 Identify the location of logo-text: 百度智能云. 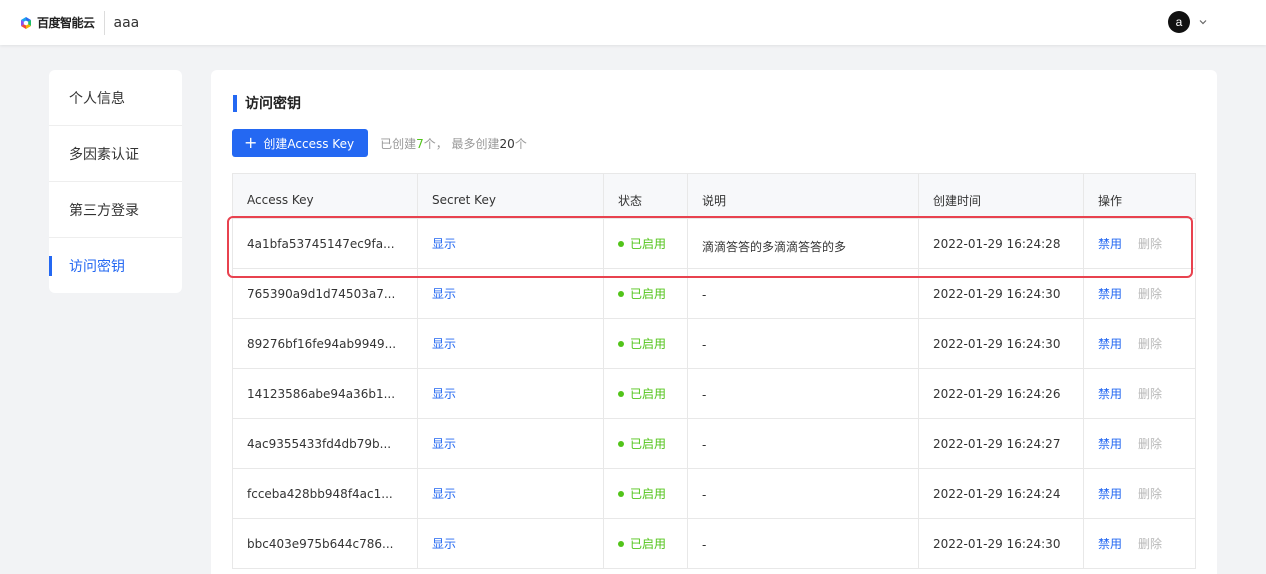
(66, 23).